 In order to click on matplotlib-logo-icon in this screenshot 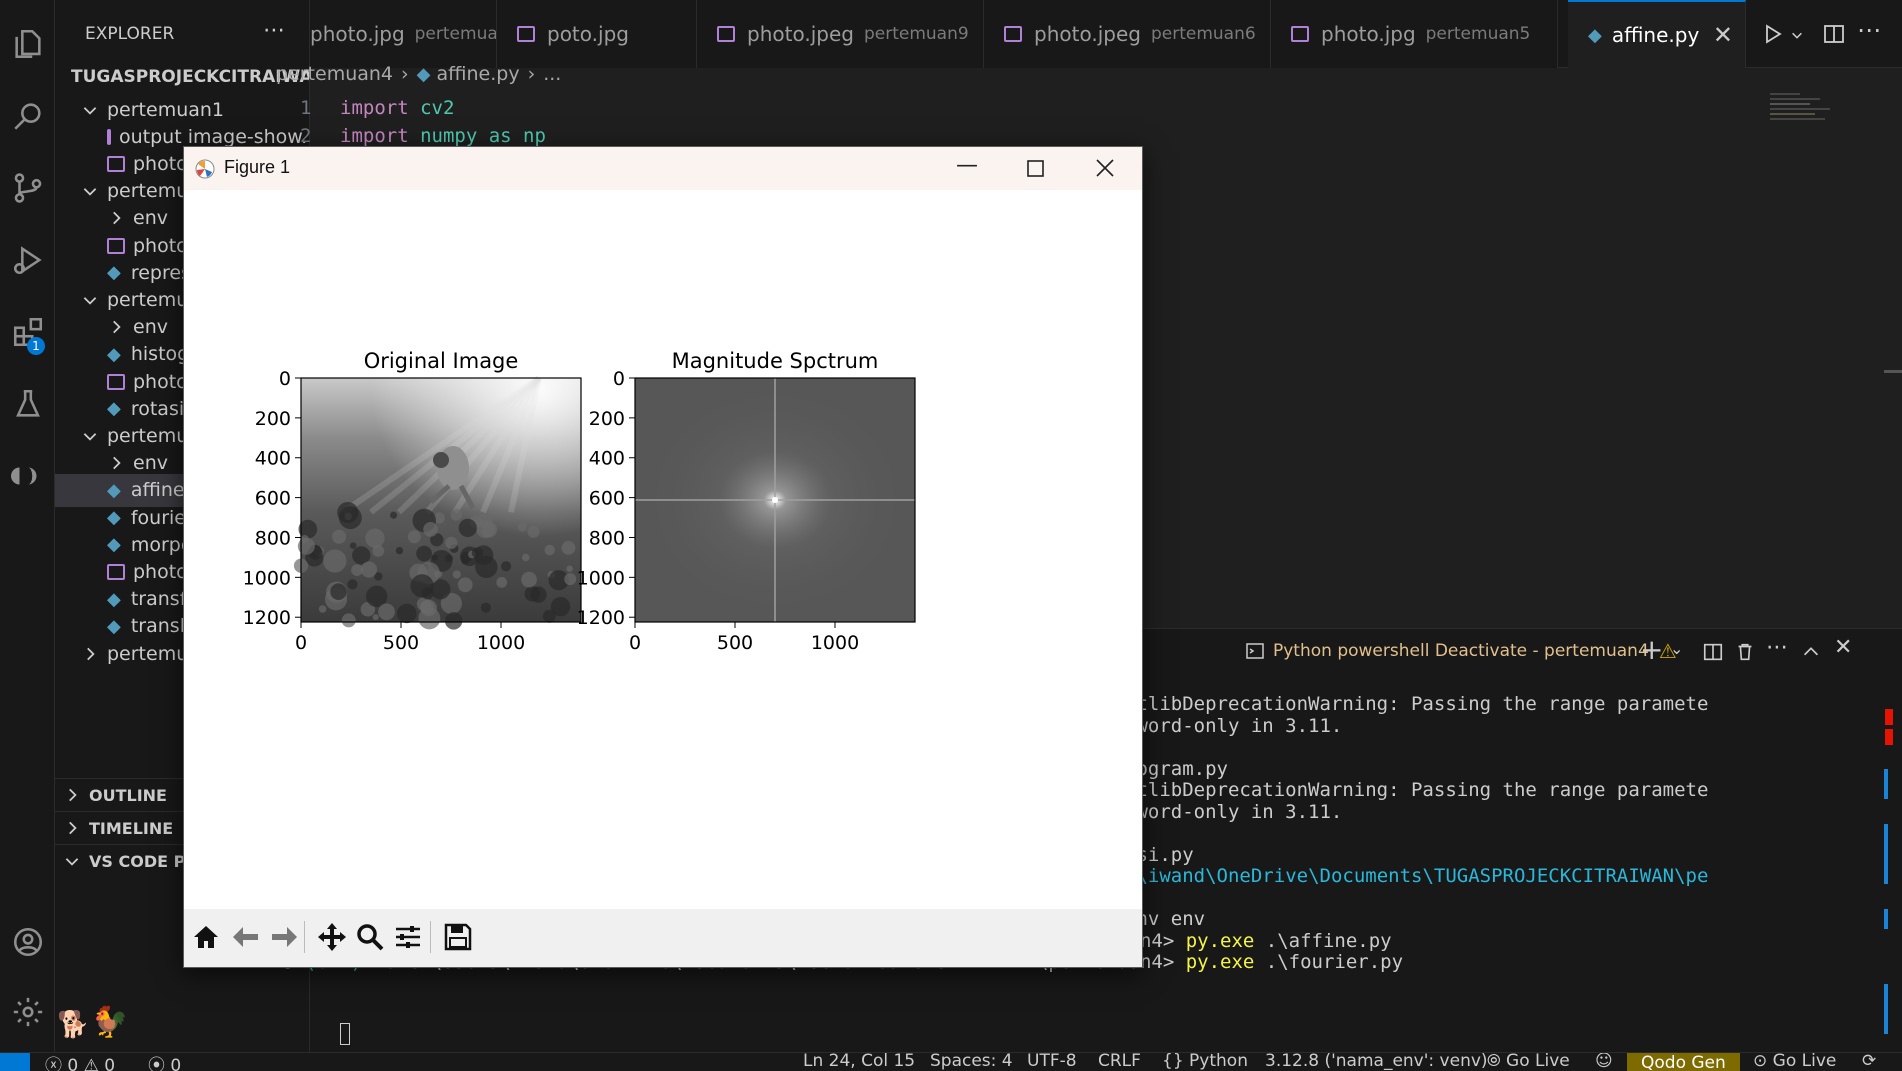, I will do `click(205, 169)`.